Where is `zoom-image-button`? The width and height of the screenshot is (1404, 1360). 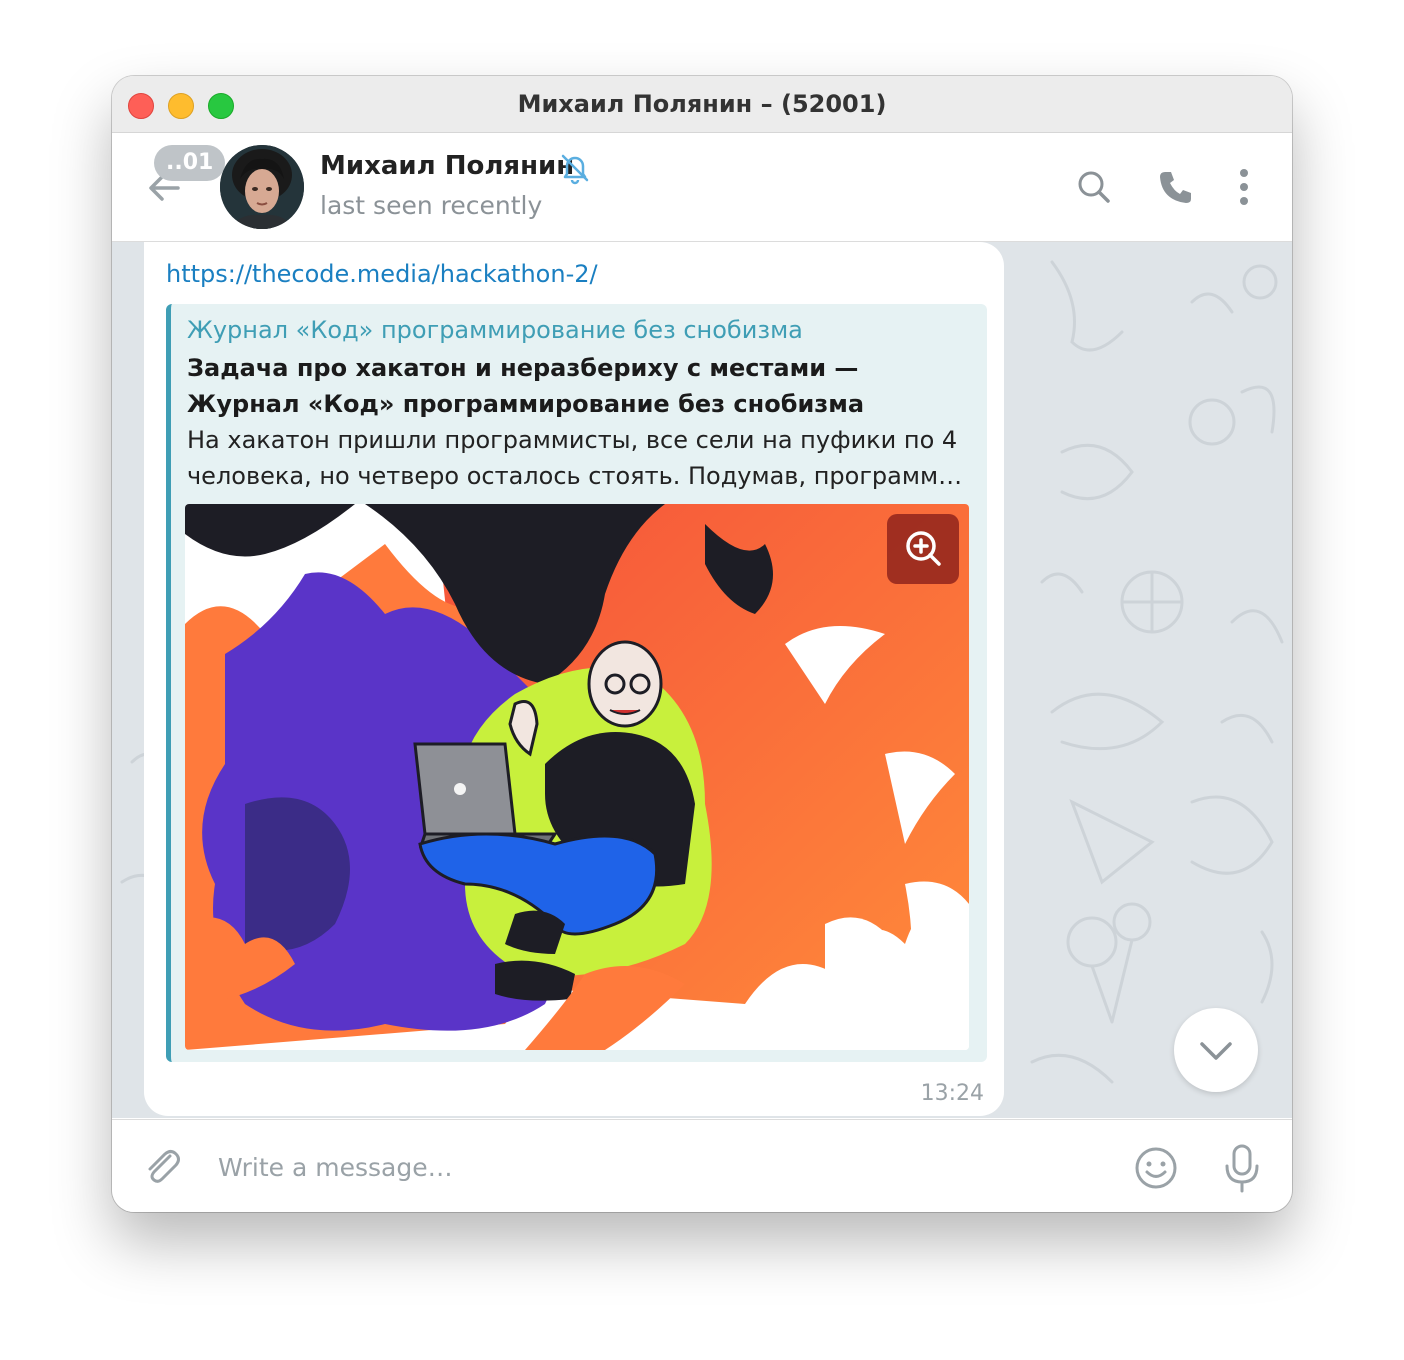 zoom-image-button is located at coordinates (923, 549).